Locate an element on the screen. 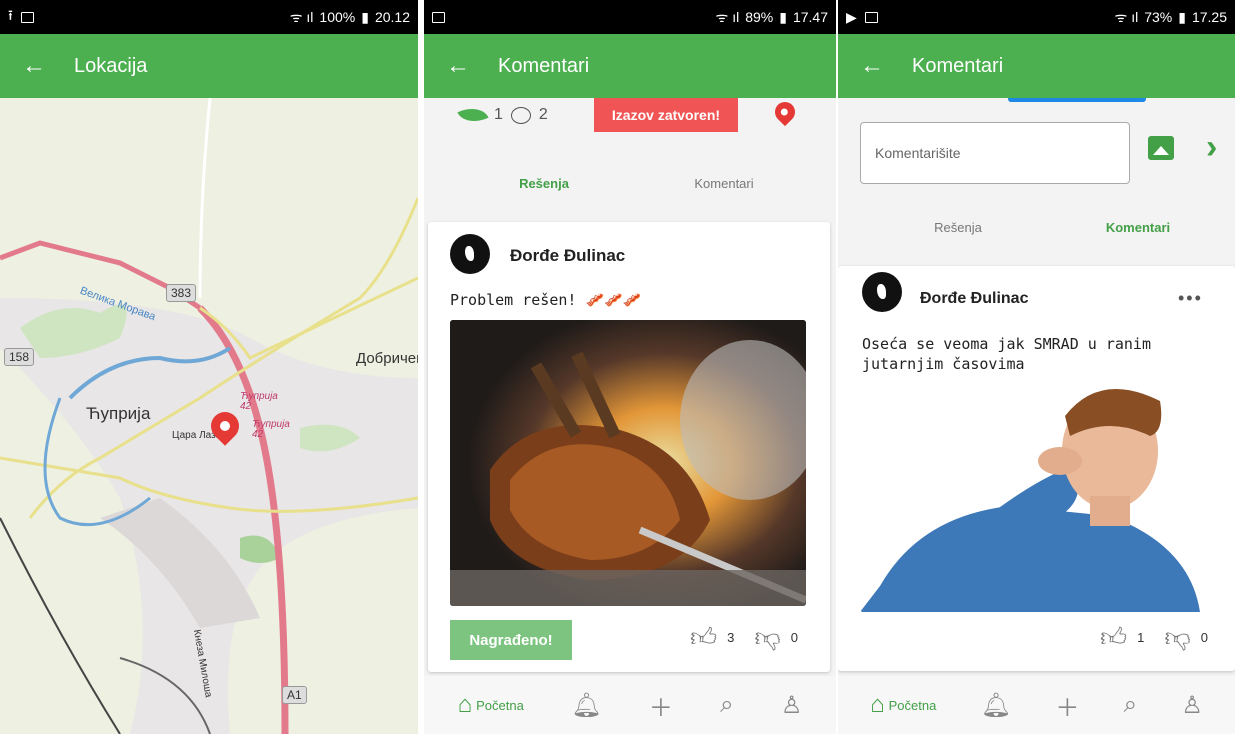 The height and width of the screenshot is (734, 1235). send-chevron-icon: › is located at coordinates (1211, 147).